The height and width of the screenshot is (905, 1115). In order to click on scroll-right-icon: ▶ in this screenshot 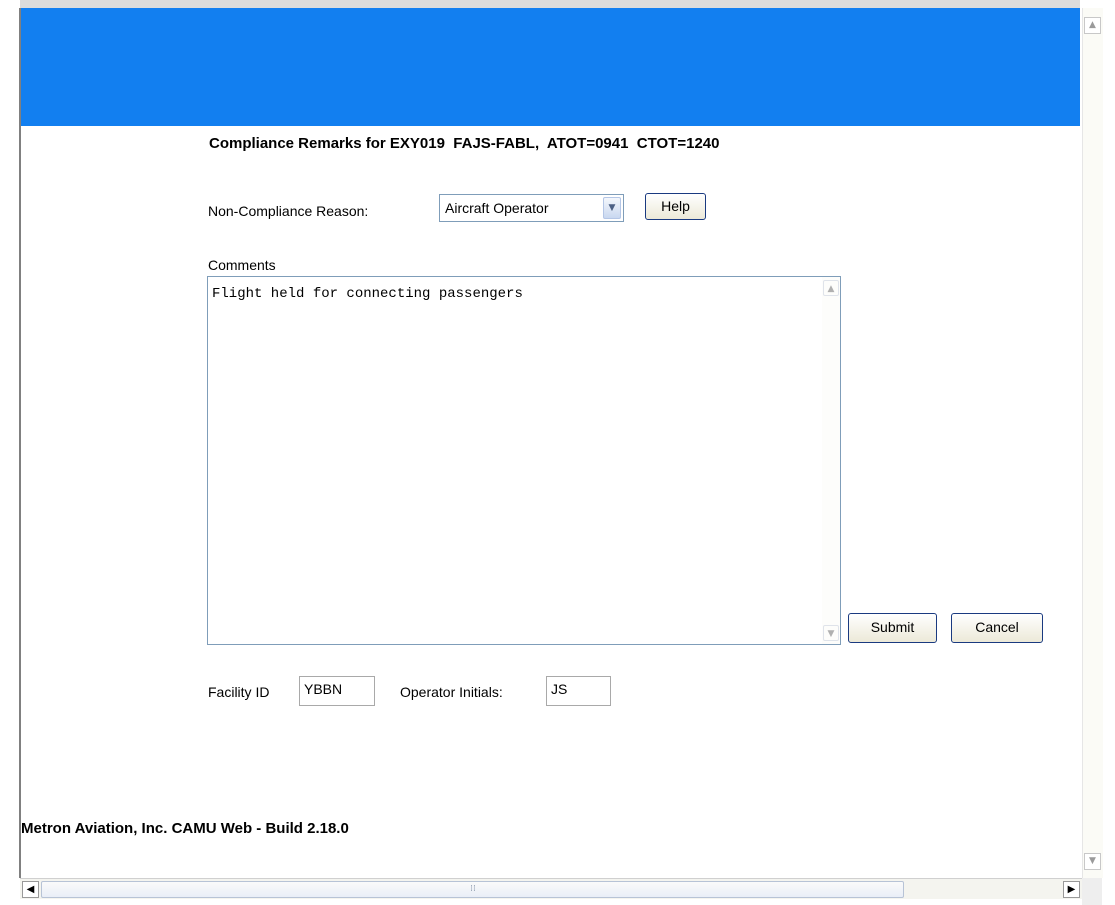, I will do `click(1071, 889)`.